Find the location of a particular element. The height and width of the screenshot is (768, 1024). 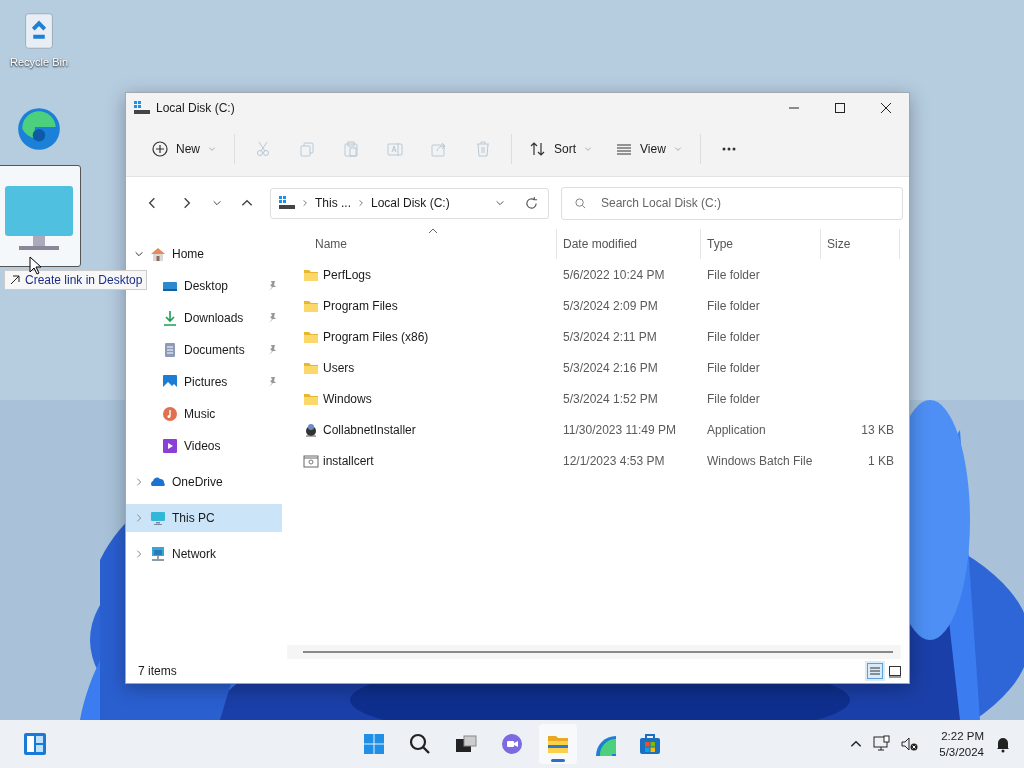

file-name: Users is located at coordinates (339, 367).